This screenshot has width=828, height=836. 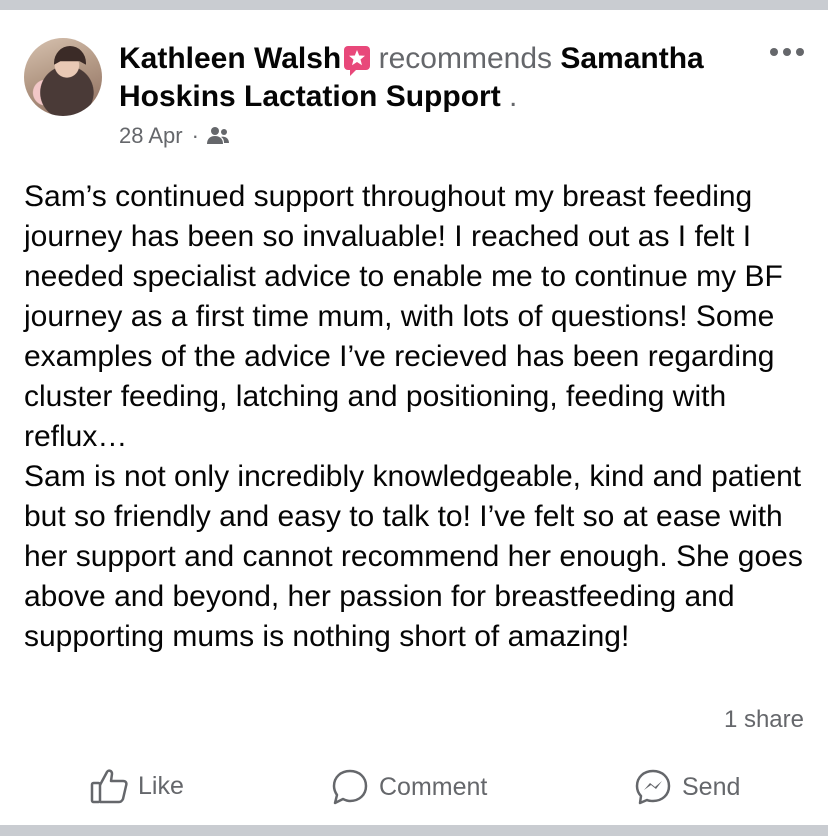 I want to click on share-count: 1 share, so click(x=764, y=720).